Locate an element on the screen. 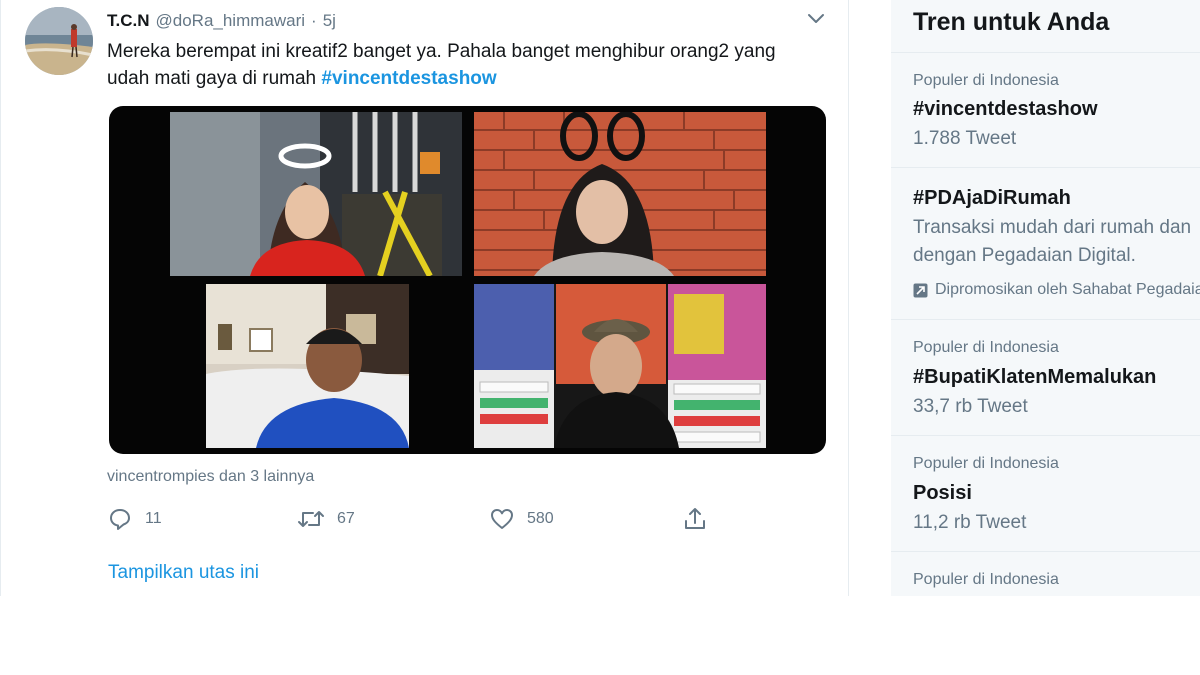 This screenshot has width=1200, height=675. promoted-by: Dipromosikan oleh Sahabat Pegadaian is located at coordinates (1056, 290).